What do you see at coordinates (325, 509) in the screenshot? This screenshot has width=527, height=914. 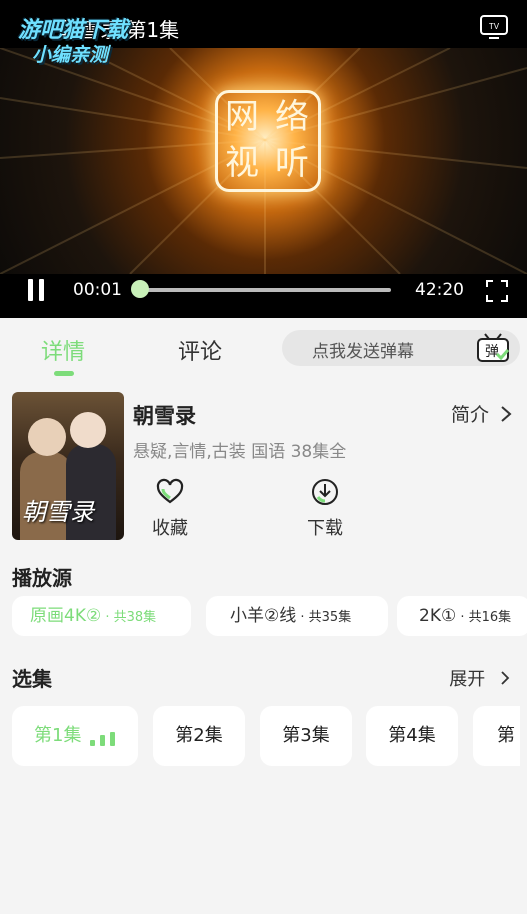 I see `download-button: 下载` at bounding box center [325, 509].